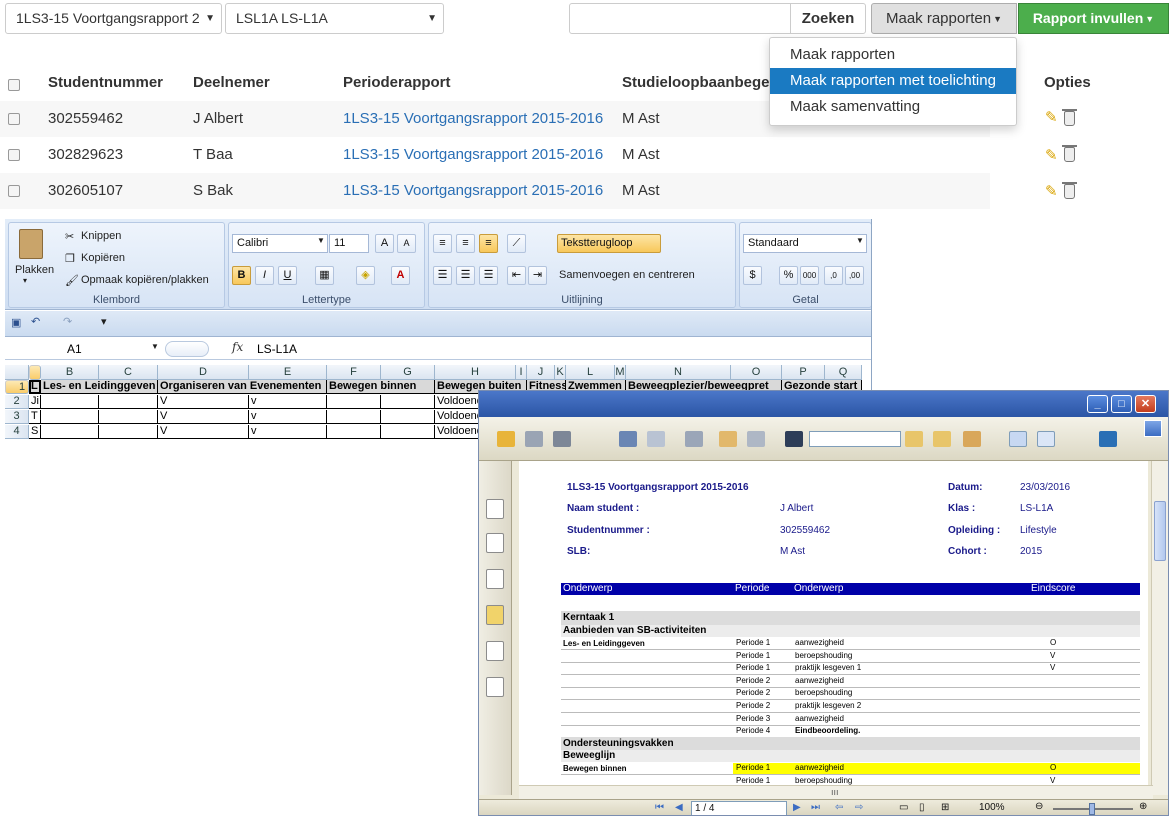 This screenshot has width=1169, height=816. What do you see at coordinates (788, 275) in the screenshot?
I see `percent-icon: %` at bounding box center [788, 275].